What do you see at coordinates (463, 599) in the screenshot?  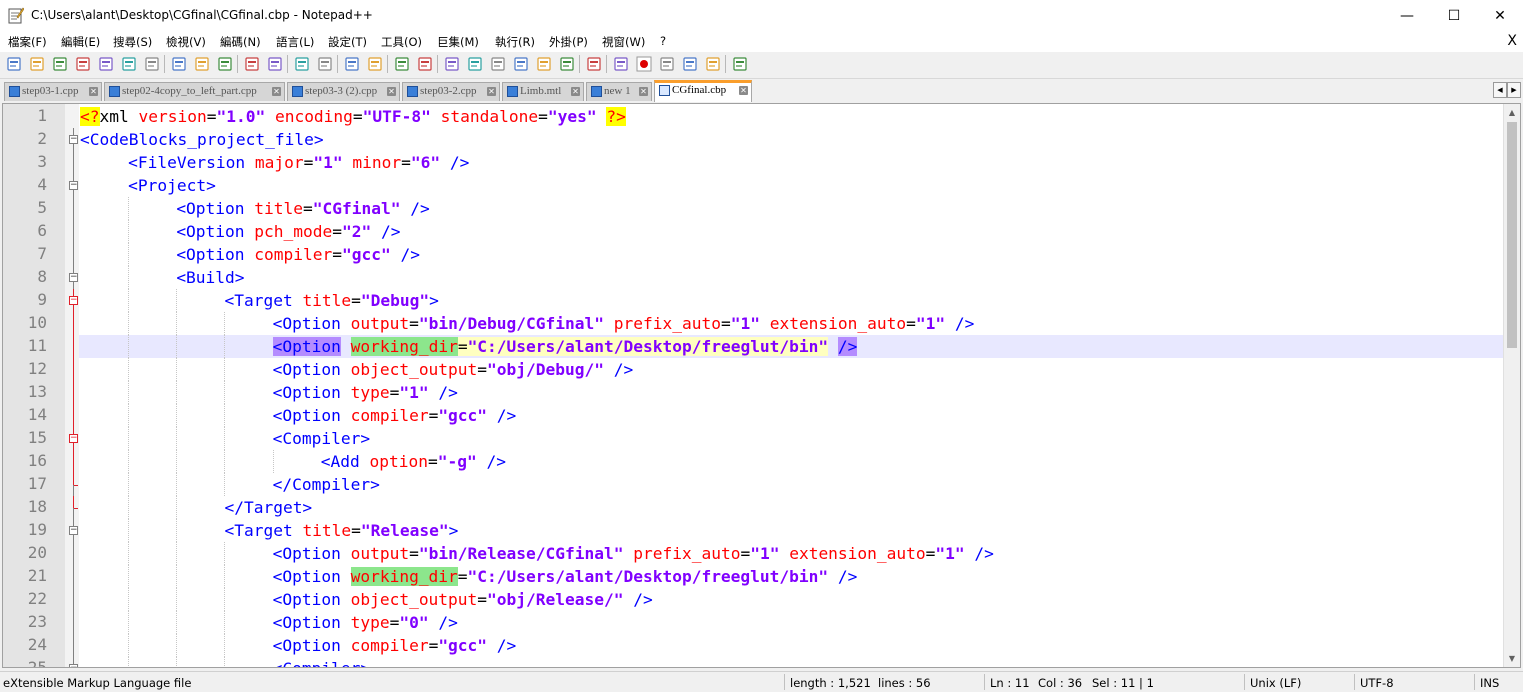 I see `code-line: <Option object_output="obj/Release/" />` at bounding box center [463, 599].